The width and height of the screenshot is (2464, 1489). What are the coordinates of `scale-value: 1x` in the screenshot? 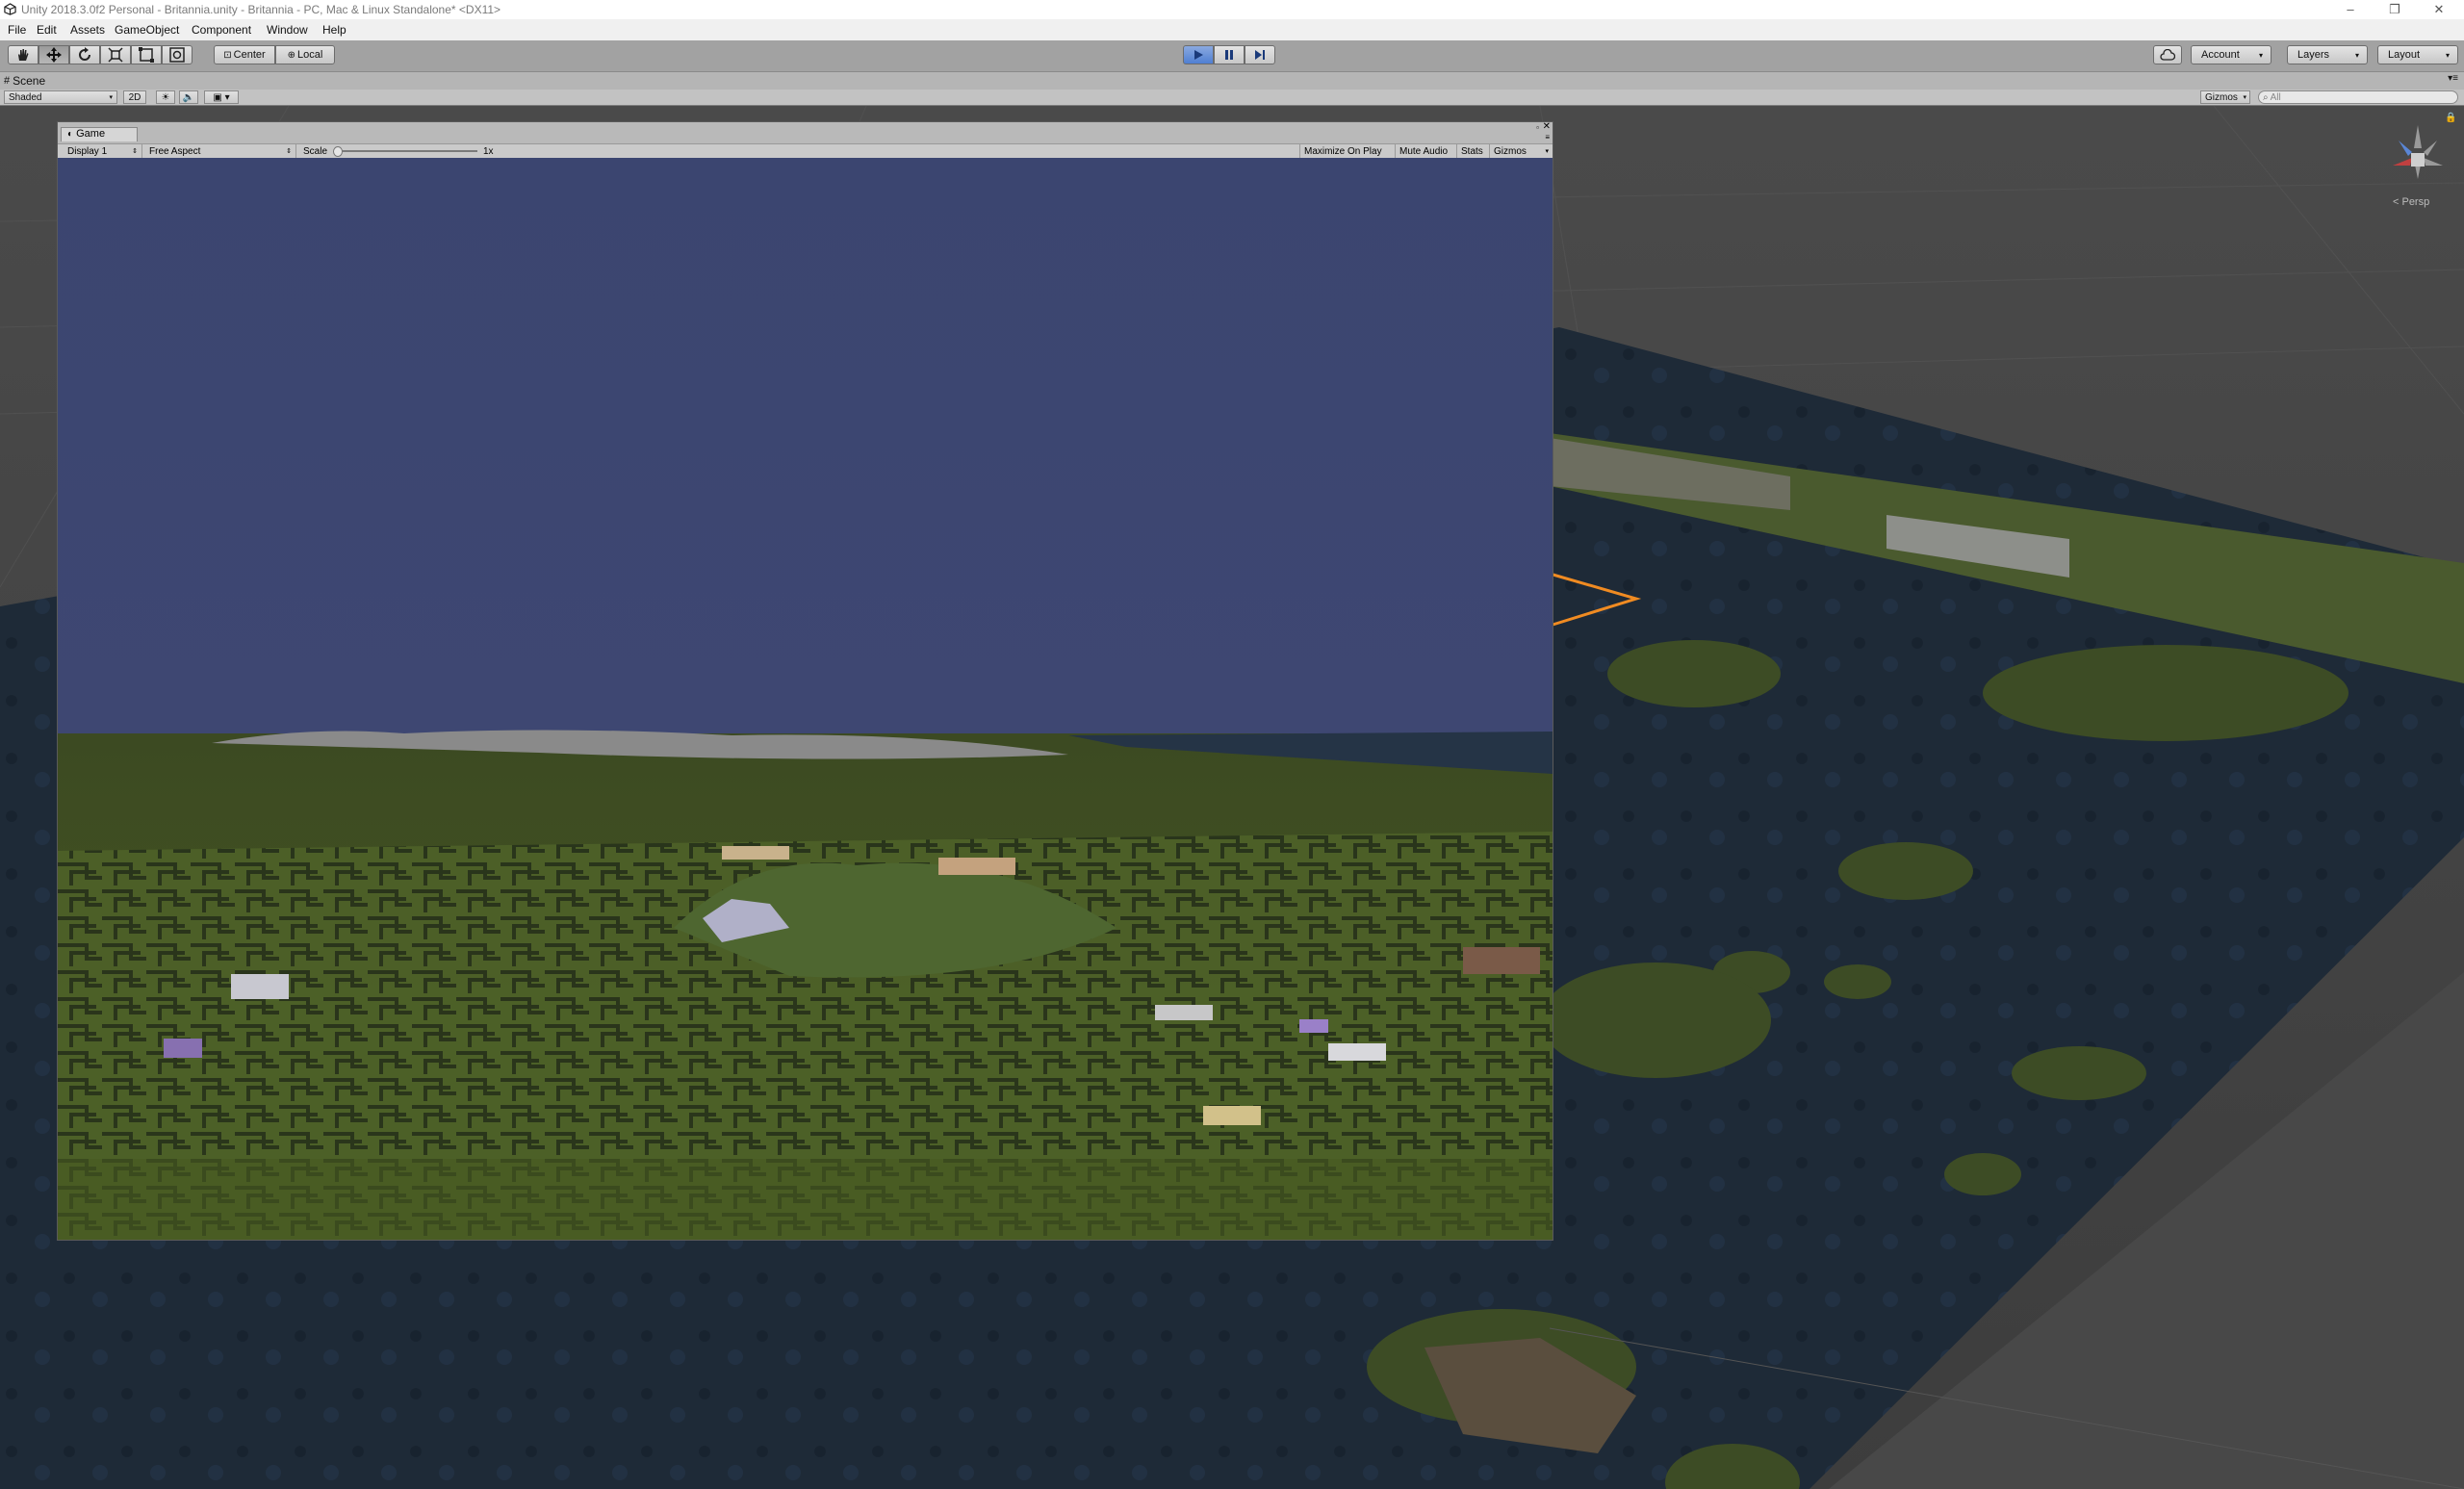 It's located at (488, 151).